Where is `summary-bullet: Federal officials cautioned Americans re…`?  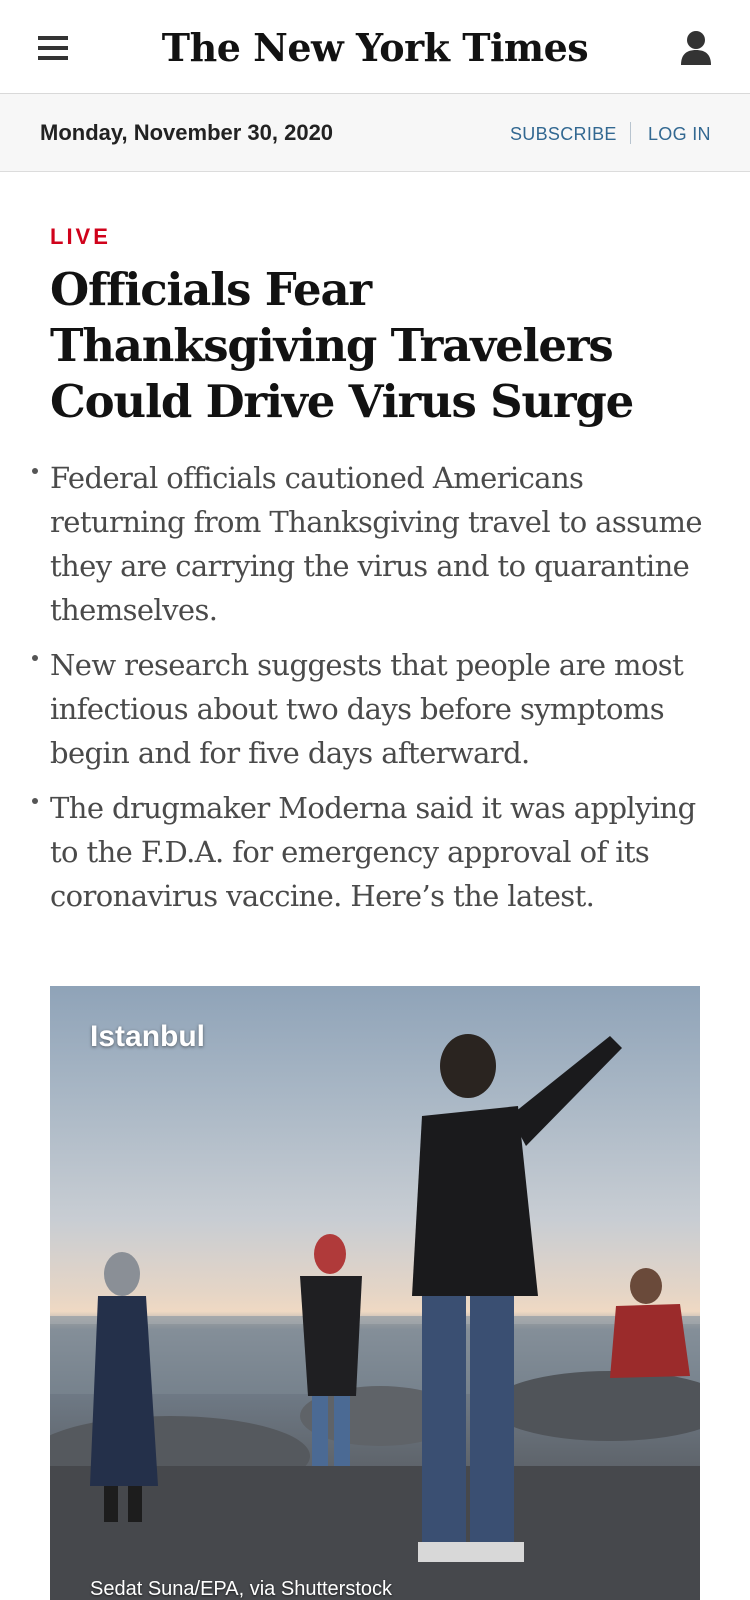 summary-bullet: Federal officials cautioned Americans re… is located at coordinates (375, 544).